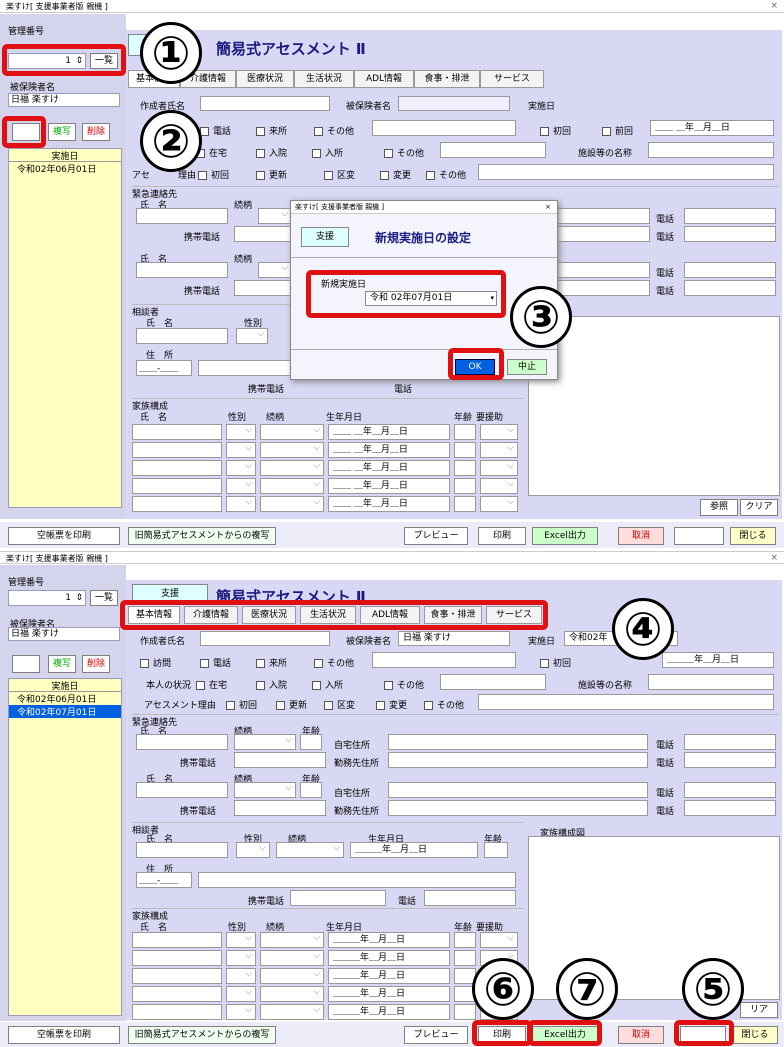  Describe the element at coordinates (384, 79) in the screenshot. I see `tab-adl: ADL情報` at that location.